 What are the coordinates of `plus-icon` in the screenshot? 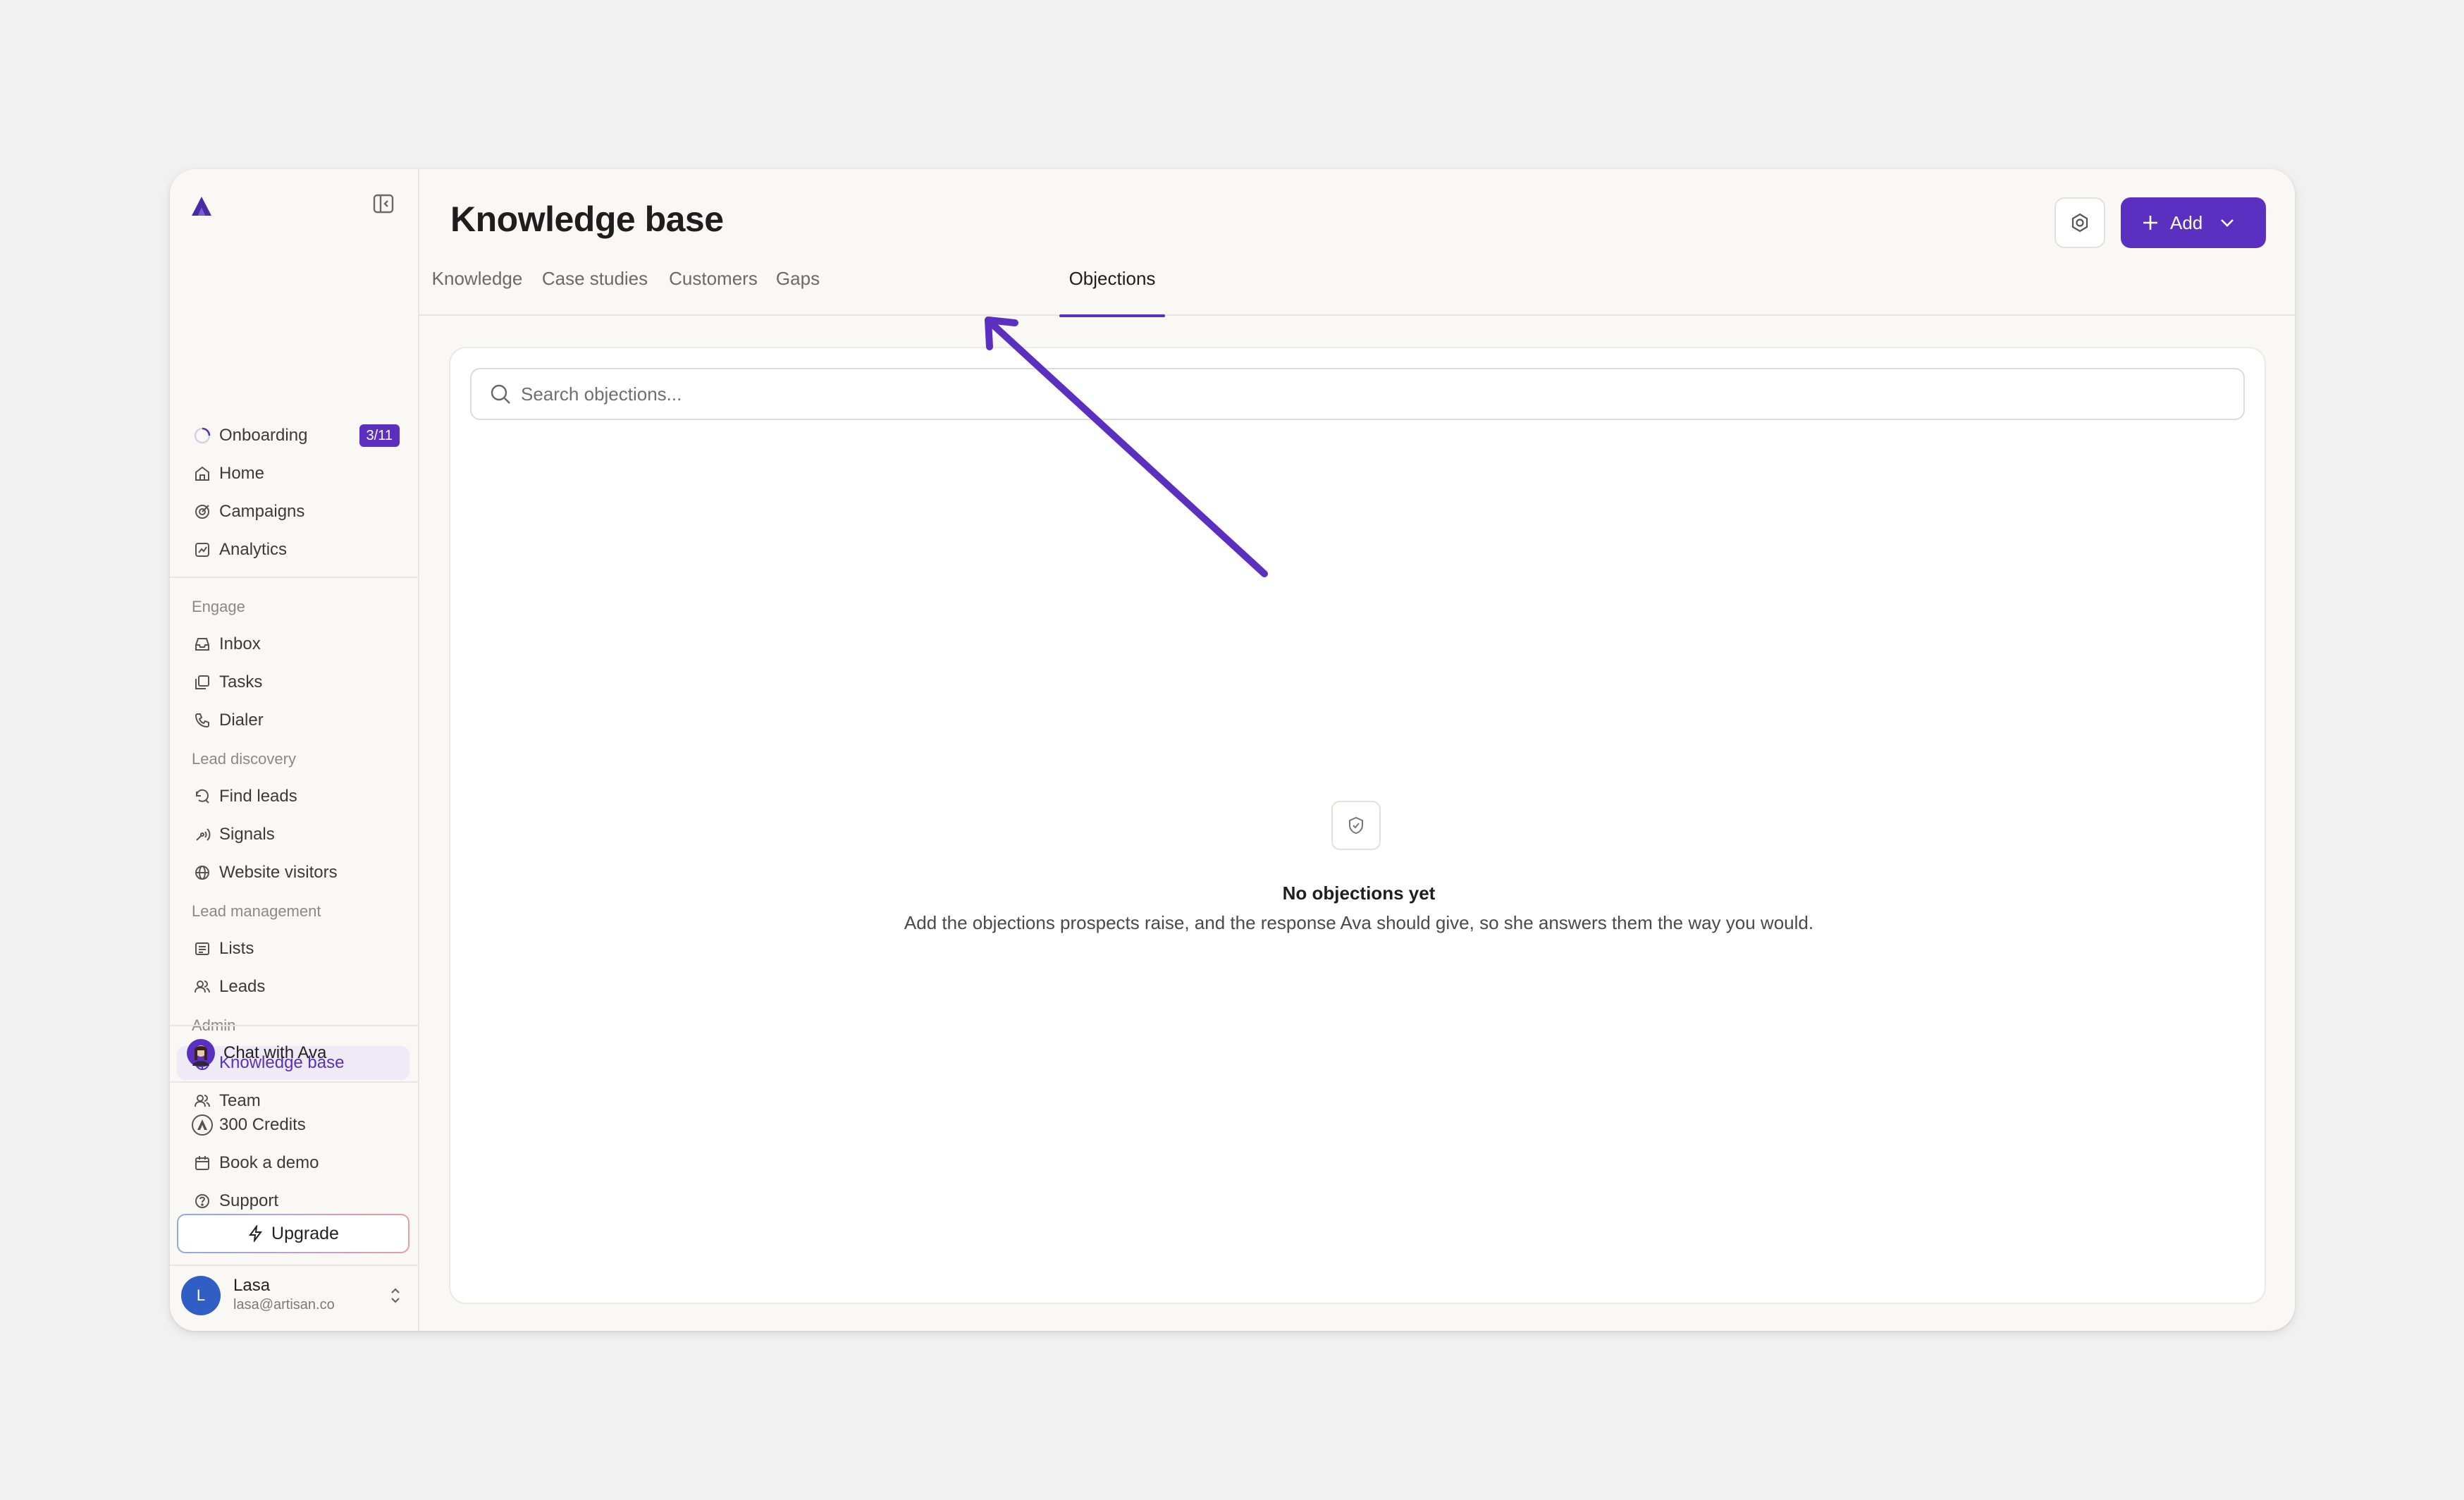 It's located at (2150, 223).